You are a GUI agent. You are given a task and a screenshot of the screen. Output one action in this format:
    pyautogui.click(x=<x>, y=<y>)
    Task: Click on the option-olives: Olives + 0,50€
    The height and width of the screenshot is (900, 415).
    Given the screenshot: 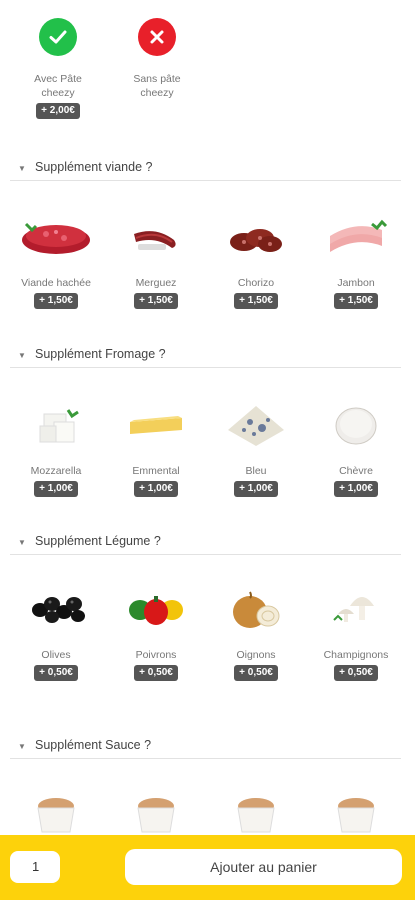 What is the action you would take?
    pyautogui.click(x=56, y=632)
    